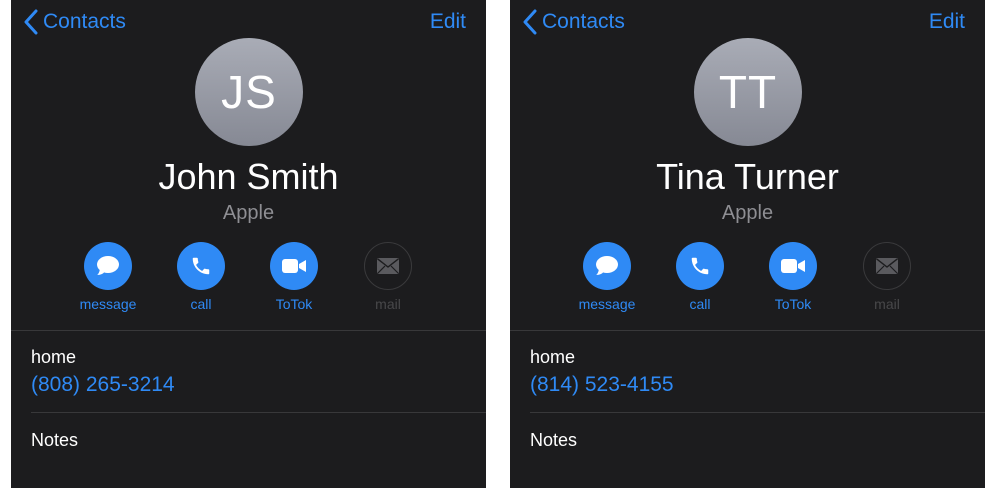  I want to click on avatar-initials: TT, so click(748, 92).